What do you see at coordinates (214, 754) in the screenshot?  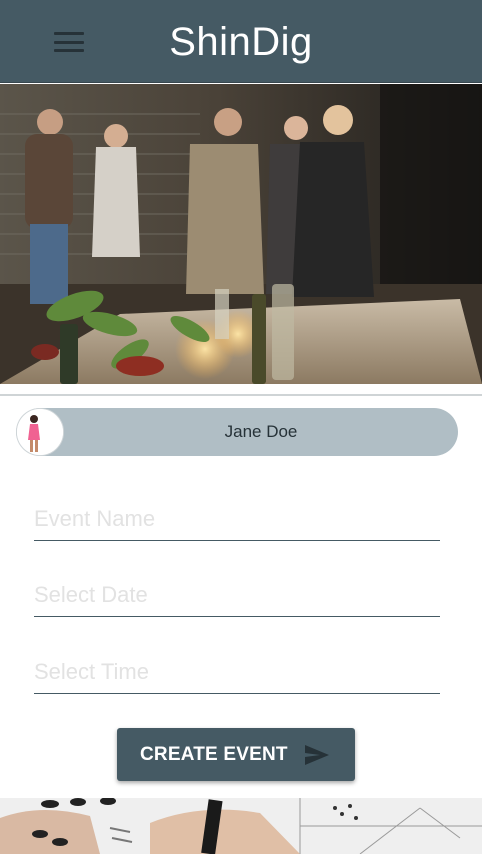 I see `create-event-label: CREATE EVENT` at bounding box center [214, 754].